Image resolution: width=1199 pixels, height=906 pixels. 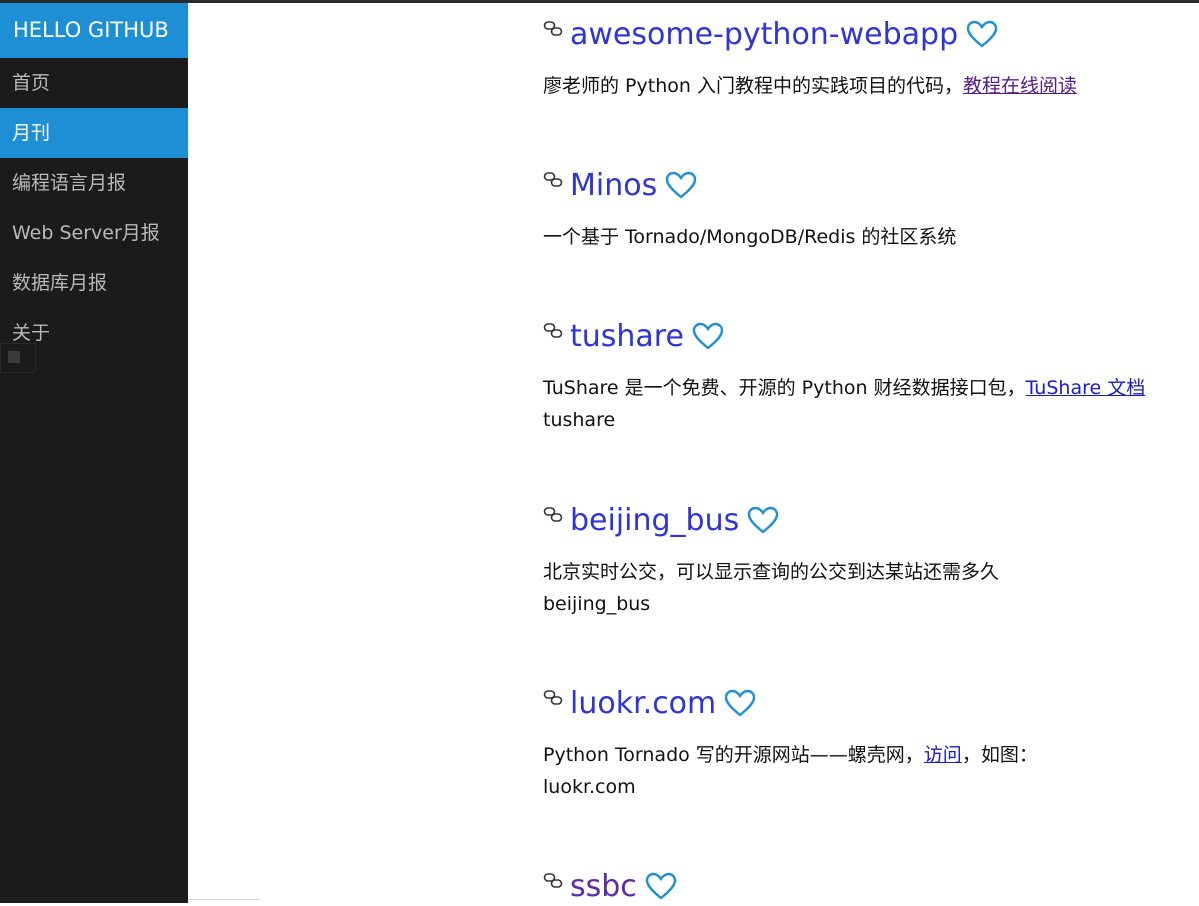 What do you see at coordinates (589, 787) in the screenshot?
I see `image-alt-text: luokr.com` at bounding box center [589, 787].